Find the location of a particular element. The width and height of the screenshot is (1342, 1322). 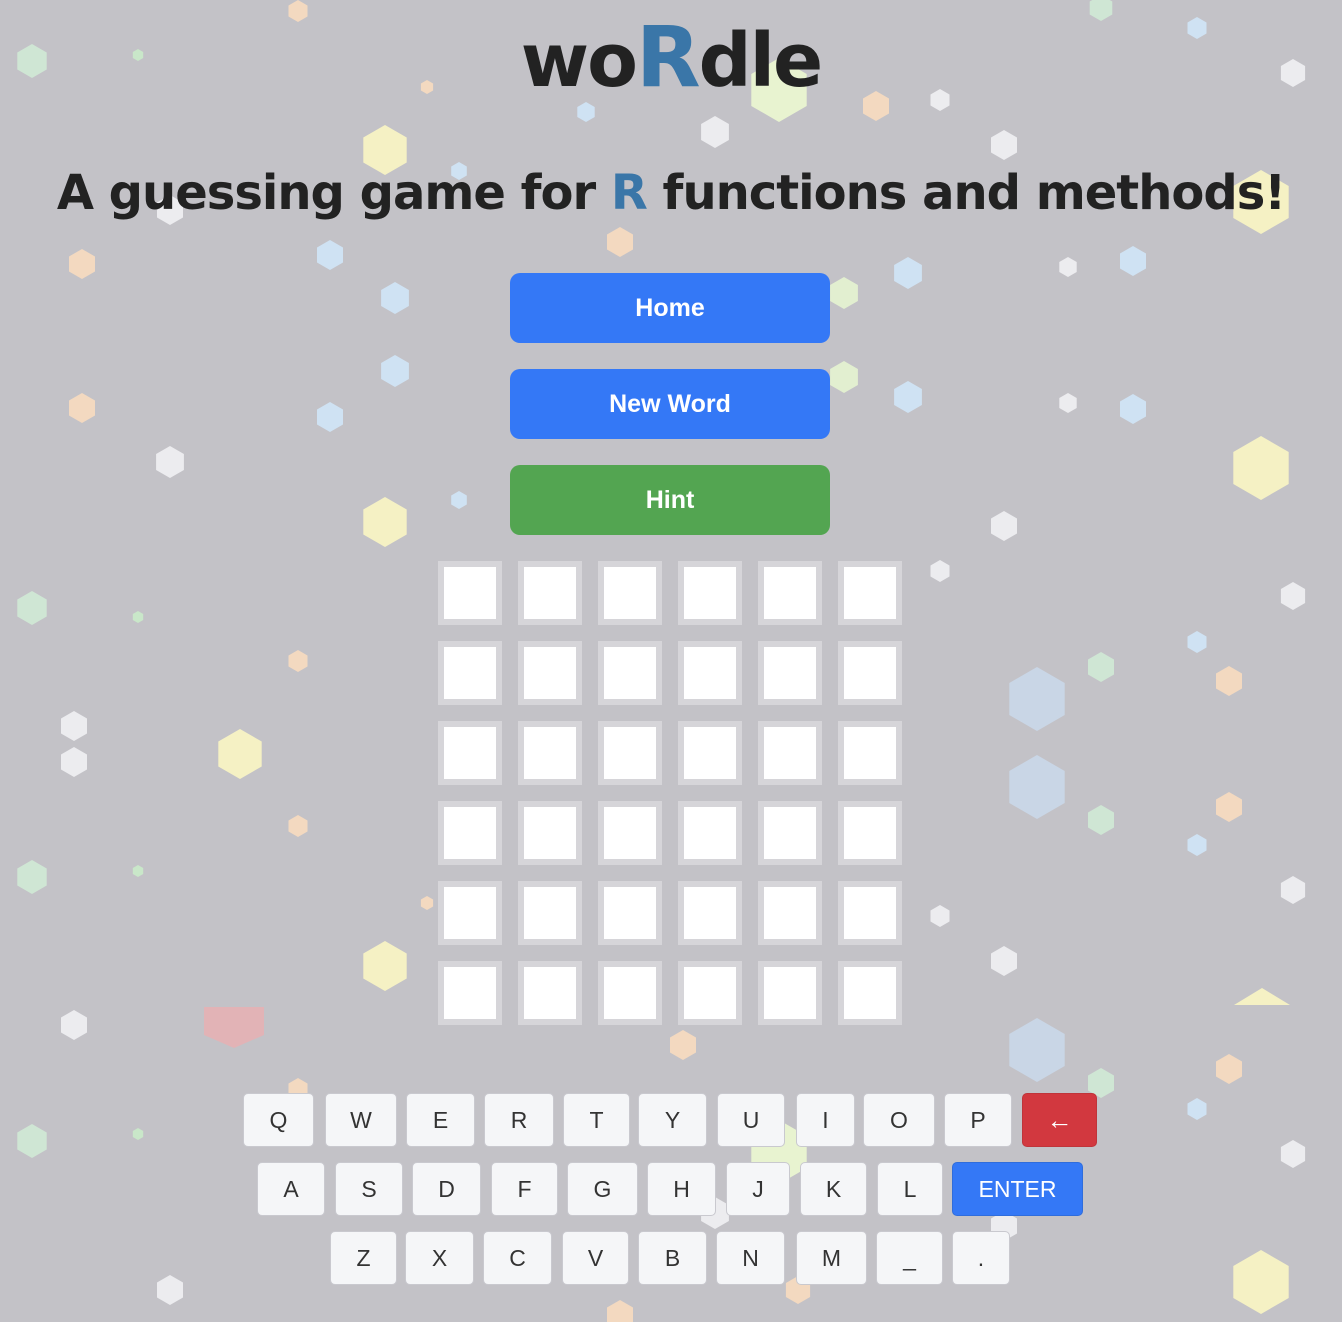

key-e: E is located at coordinates (440, 1120).